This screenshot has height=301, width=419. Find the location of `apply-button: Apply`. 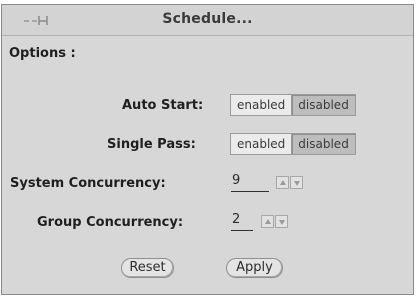

apply-button: Apply is located at coordinates (254, 268).